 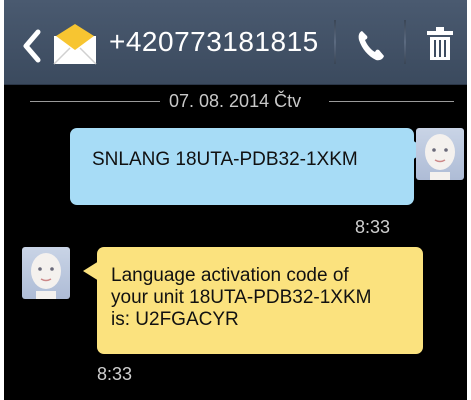 I want to click on phone-icon, so click(x=371, y=46).